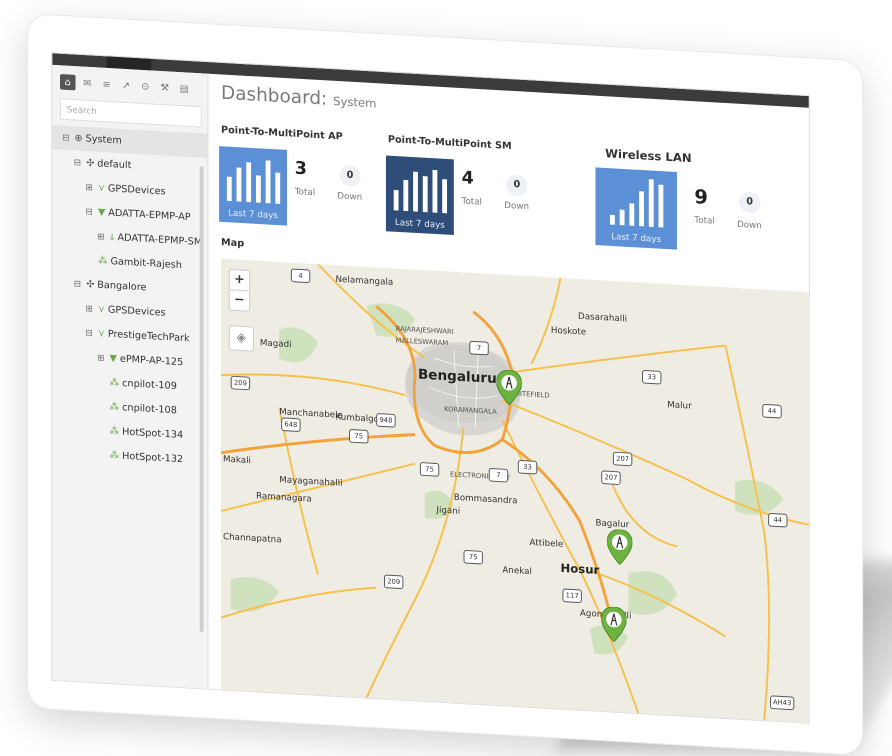  I want to click on zoom-control: + −, so click(239, 290).